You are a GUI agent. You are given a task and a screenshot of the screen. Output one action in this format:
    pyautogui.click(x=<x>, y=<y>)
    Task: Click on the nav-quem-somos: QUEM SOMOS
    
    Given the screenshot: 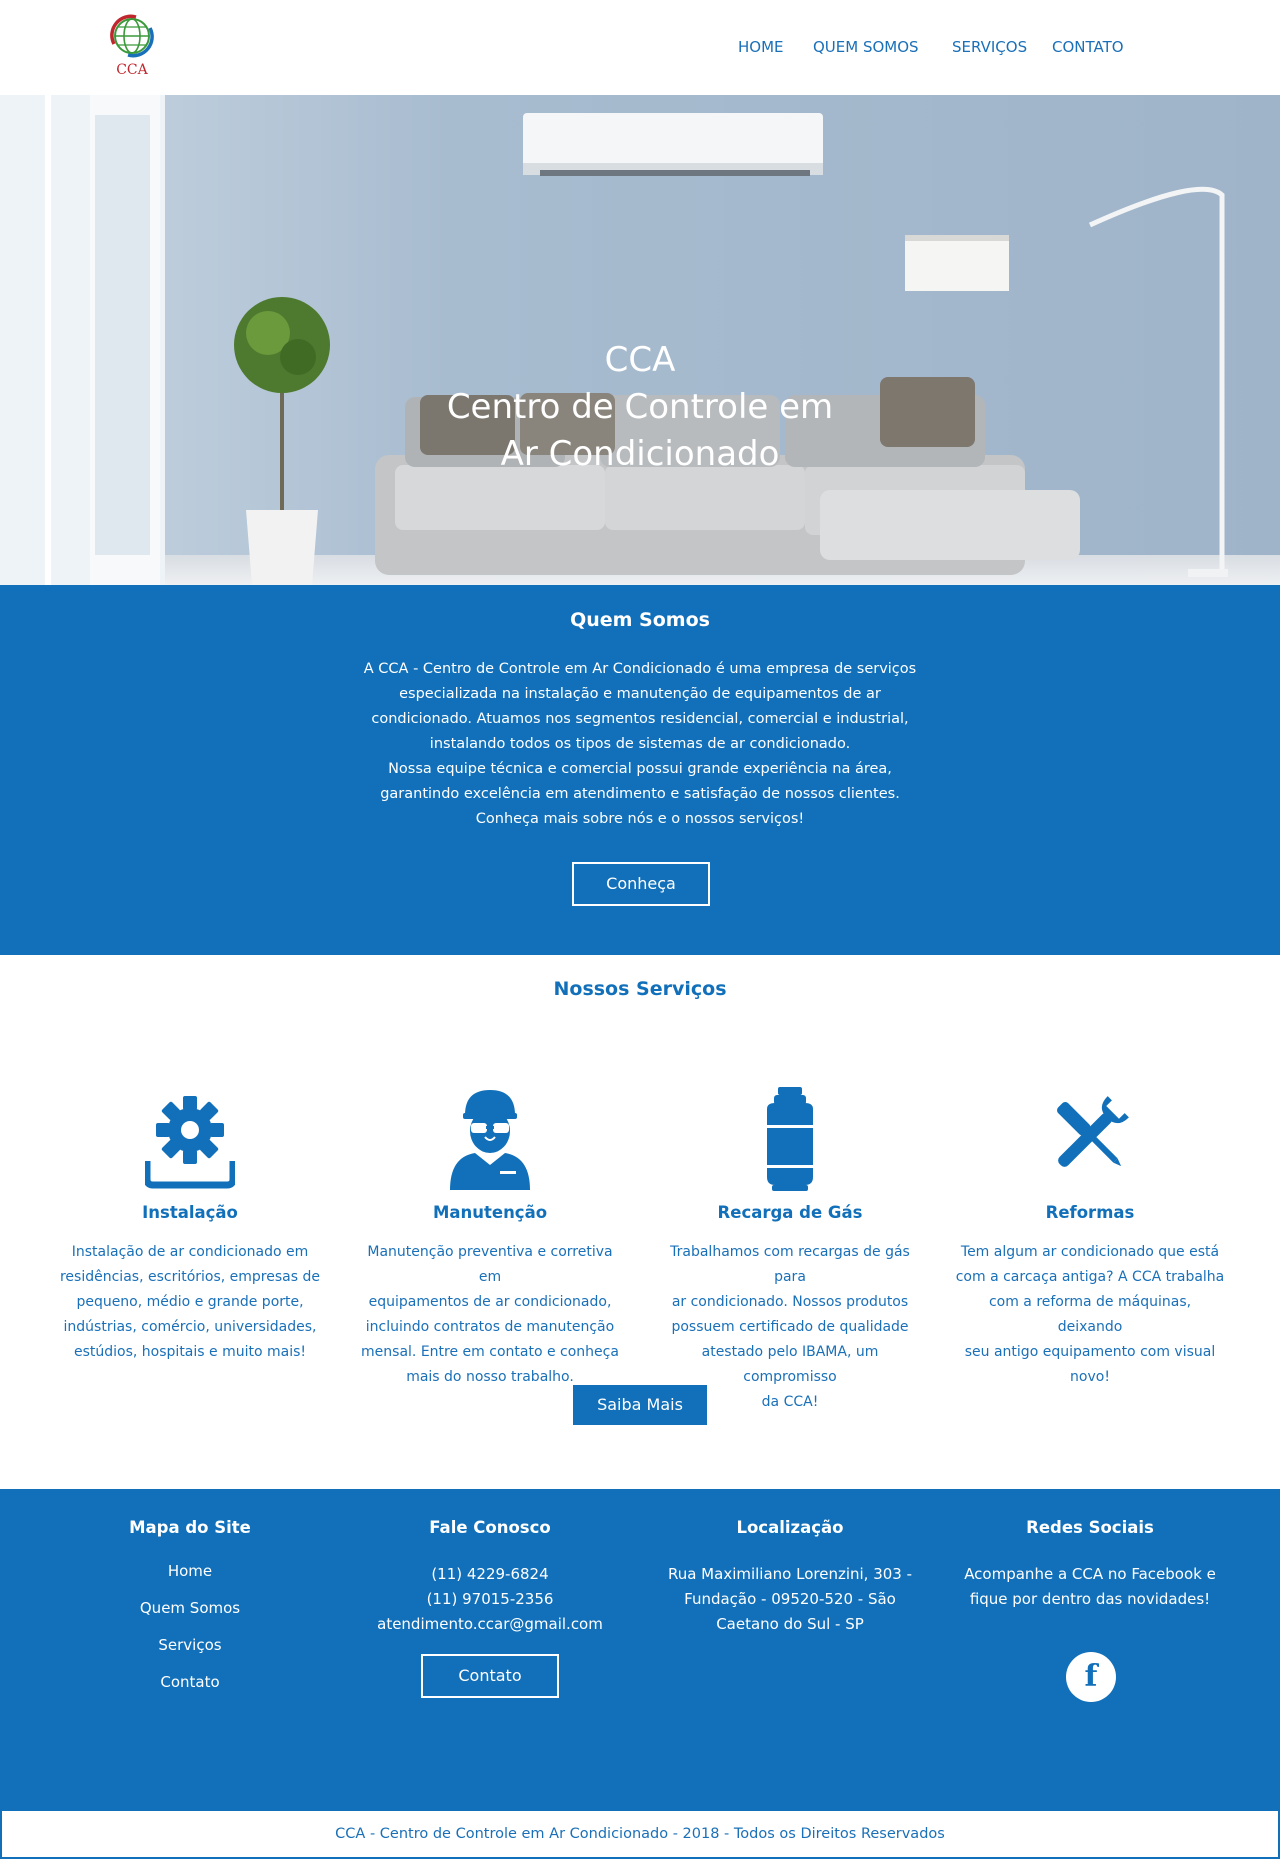 What is the action you would take?
    pyautogui.click(x=866, y=47)
    